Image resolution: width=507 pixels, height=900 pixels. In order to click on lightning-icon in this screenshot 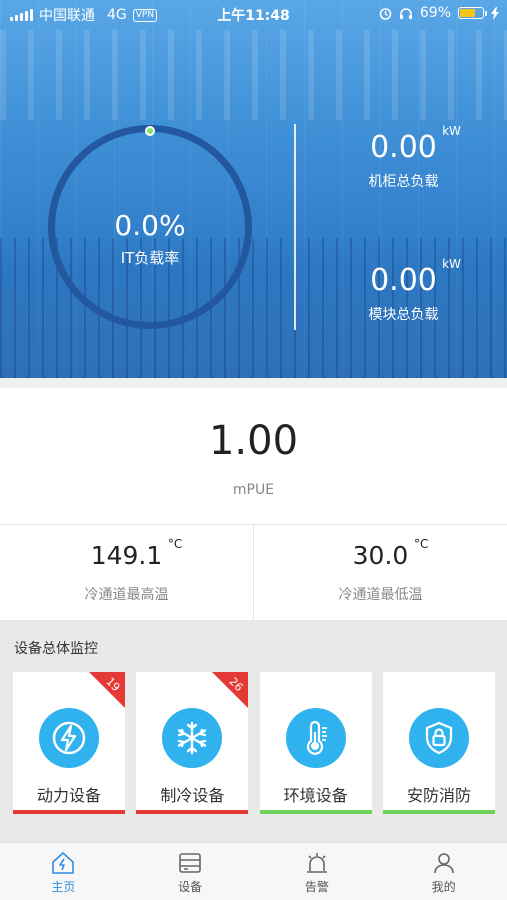, I will do `click(69, 738)`.